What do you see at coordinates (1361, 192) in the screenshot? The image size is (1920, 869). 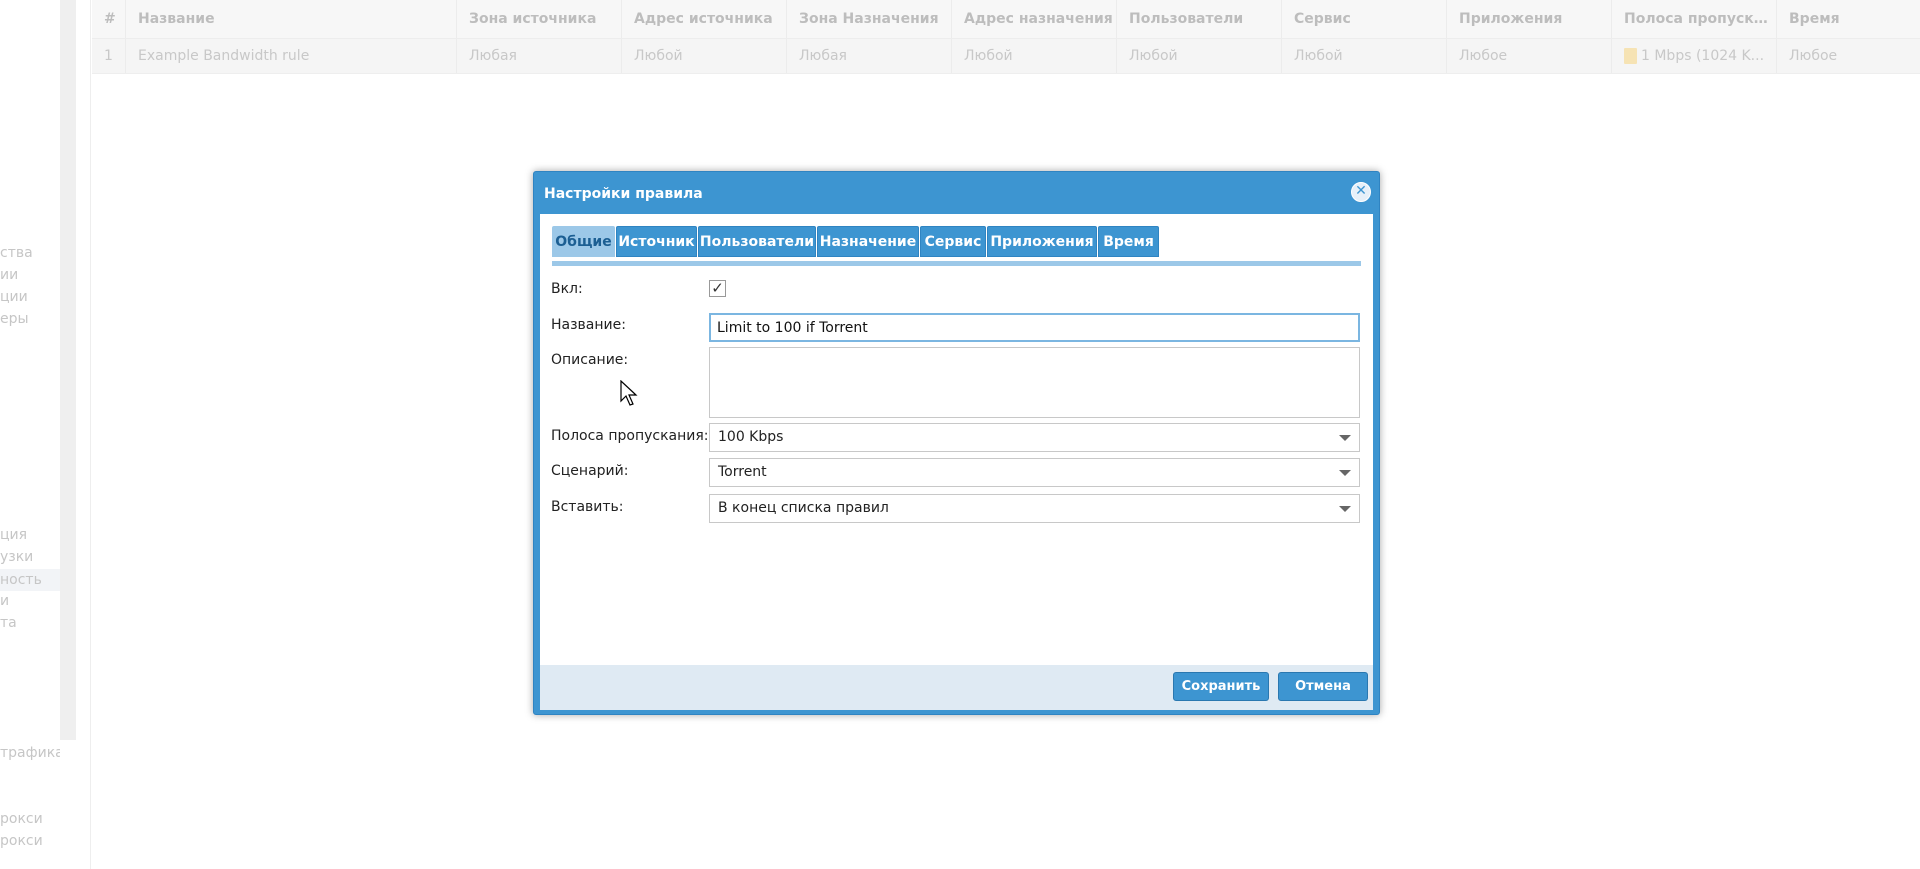 I see `close-icon: ✕` at bounding box center [1361, 192].